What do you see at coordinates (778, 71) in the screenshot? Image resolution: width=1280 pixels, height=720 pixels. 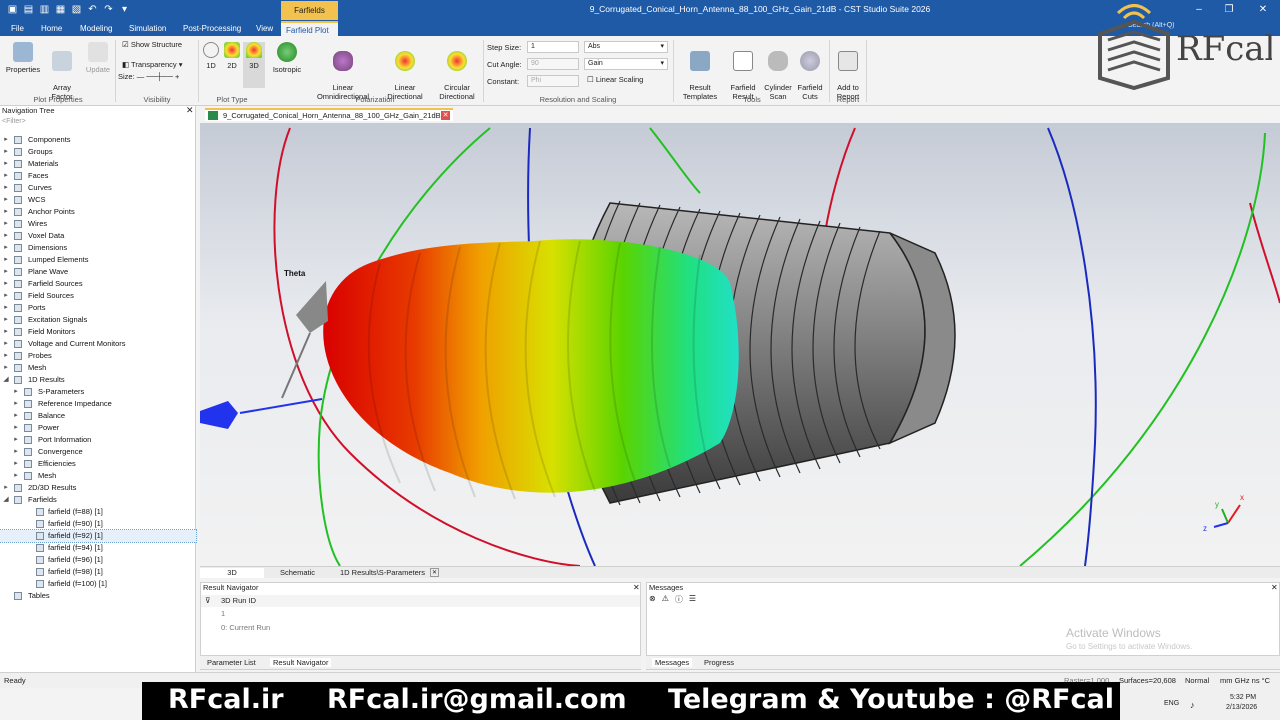 I see `cylinder-scan-button: Cylinder Scan` at bounding box center [778, 71].